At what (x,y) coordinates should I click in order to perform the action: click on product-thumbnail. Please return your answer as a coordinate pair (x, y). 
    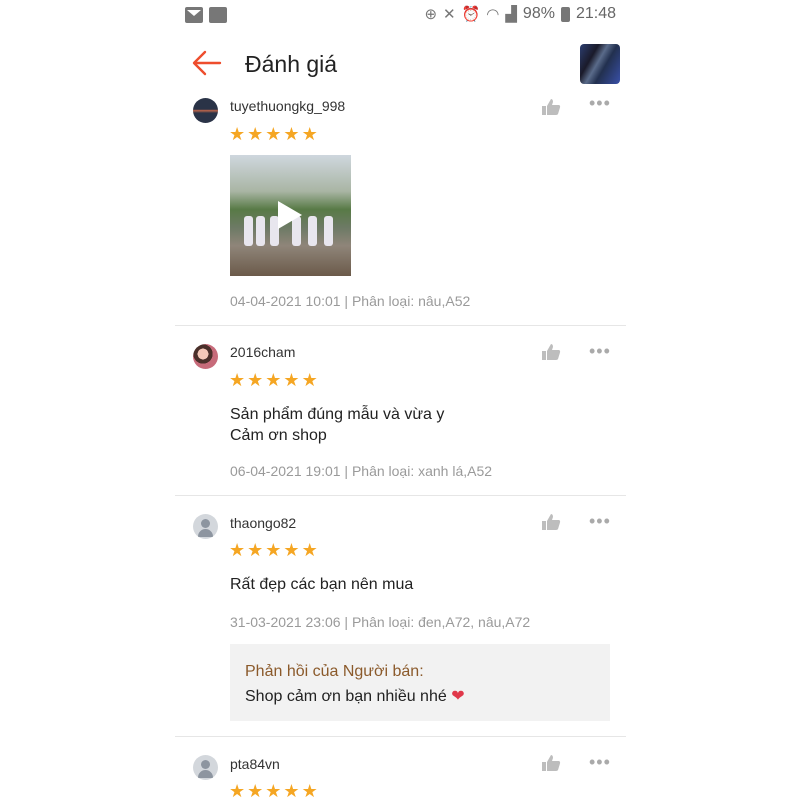
    Looking at the image, I should click on (600, 64).